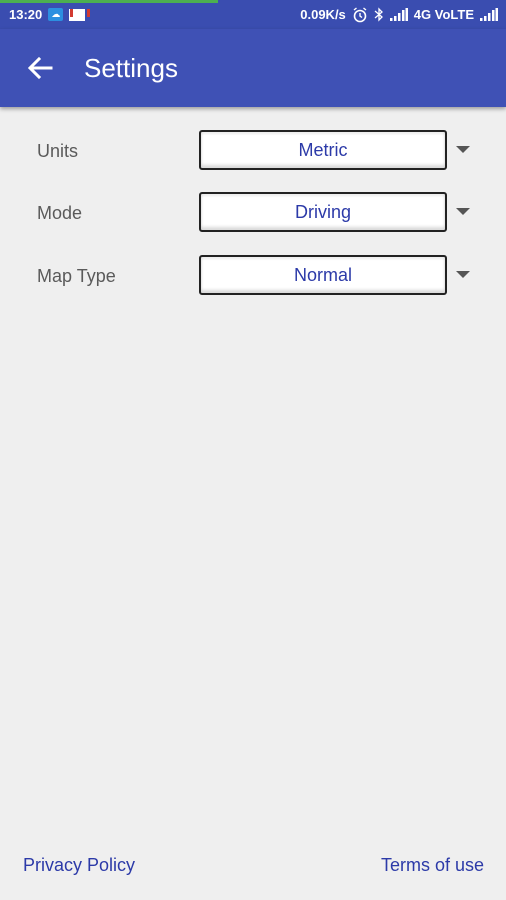 The image size is (506, 900). Describe the element at coordinates (56, 14) in the screenshot. I see `cloud-icon: ☁` at that location.